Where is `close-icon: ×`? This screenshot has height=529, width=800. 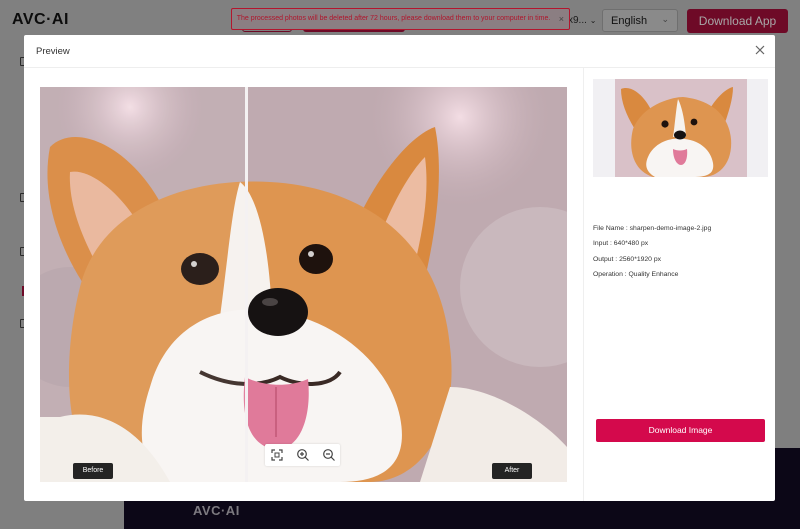
close-icon: × is located at coordinates (561, 19).